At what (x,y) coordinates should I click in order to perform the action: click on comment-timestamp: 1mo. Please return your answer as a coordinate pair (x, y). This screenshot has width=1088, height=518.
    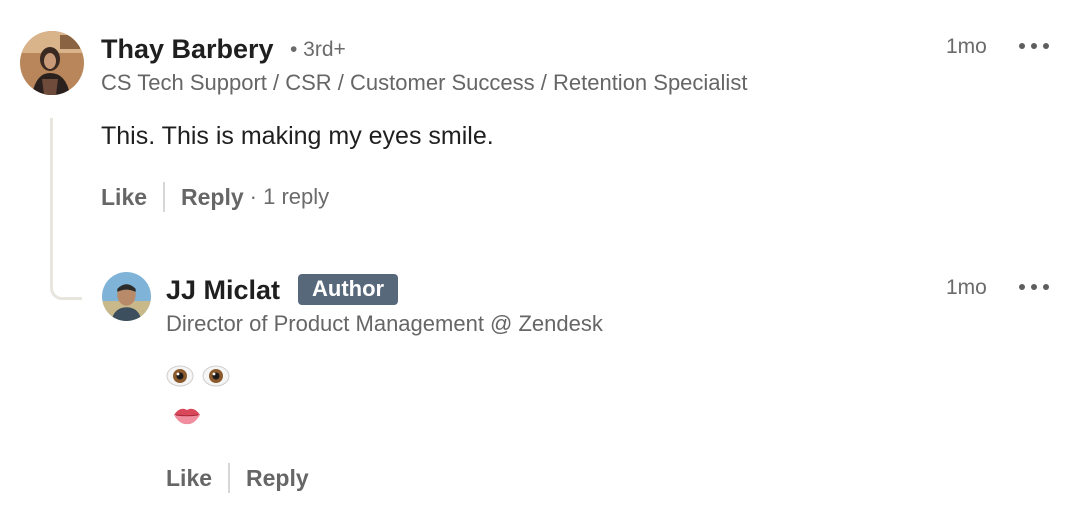
    Looking at the image, I should click on (966, 46).